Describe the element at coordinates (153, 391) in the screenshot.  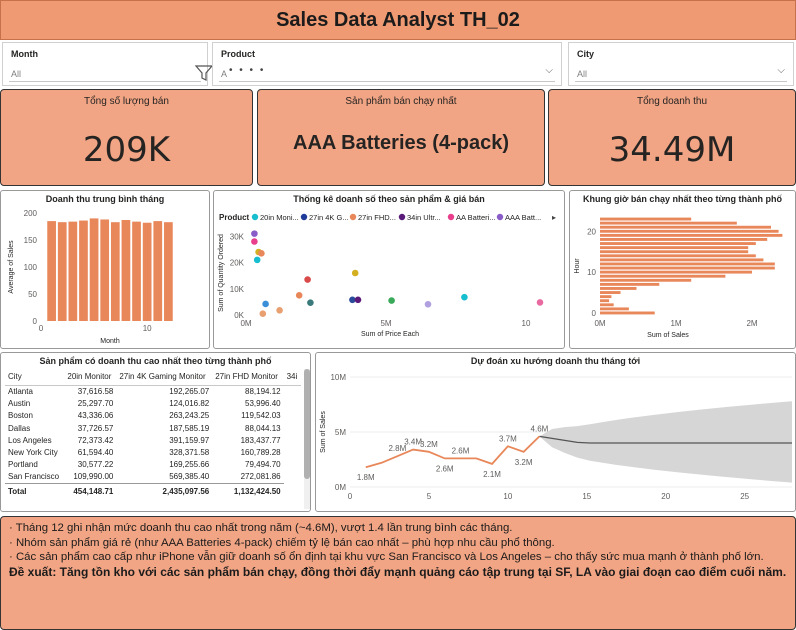
I see `table-row: Atlanta 37,616.58 192,265.07 88,194.12` at that location.